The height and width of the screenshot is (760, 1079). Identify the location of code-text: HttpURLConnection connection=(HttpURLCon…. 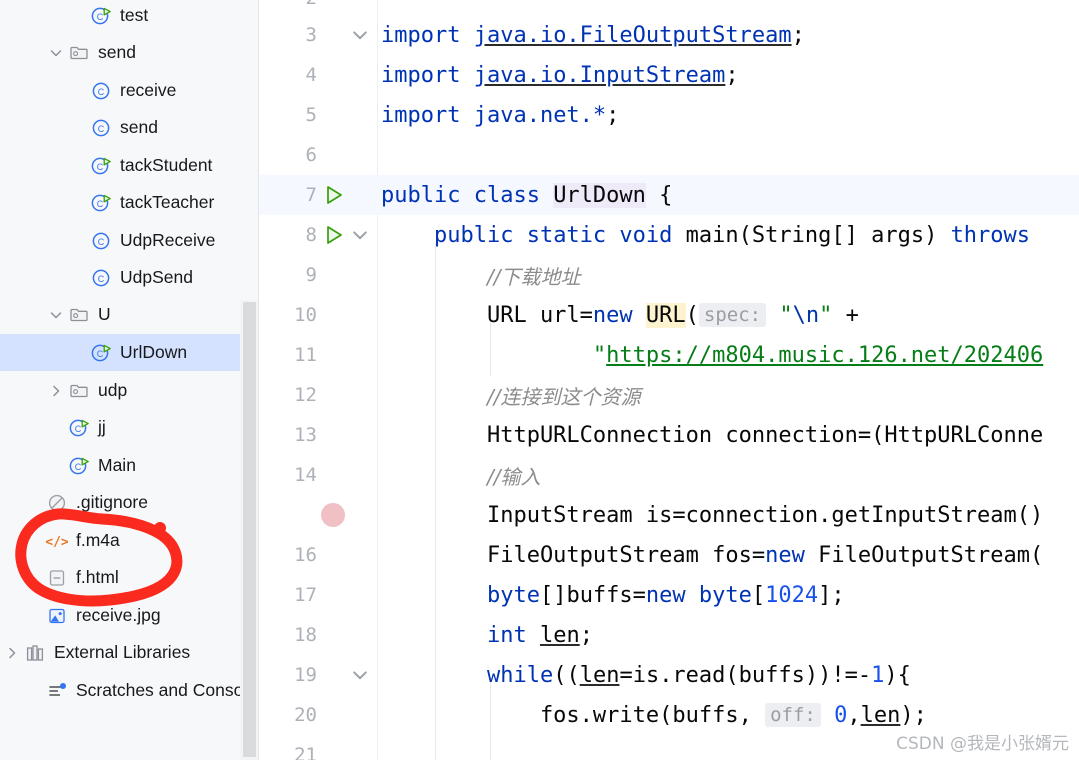
(712, 435).